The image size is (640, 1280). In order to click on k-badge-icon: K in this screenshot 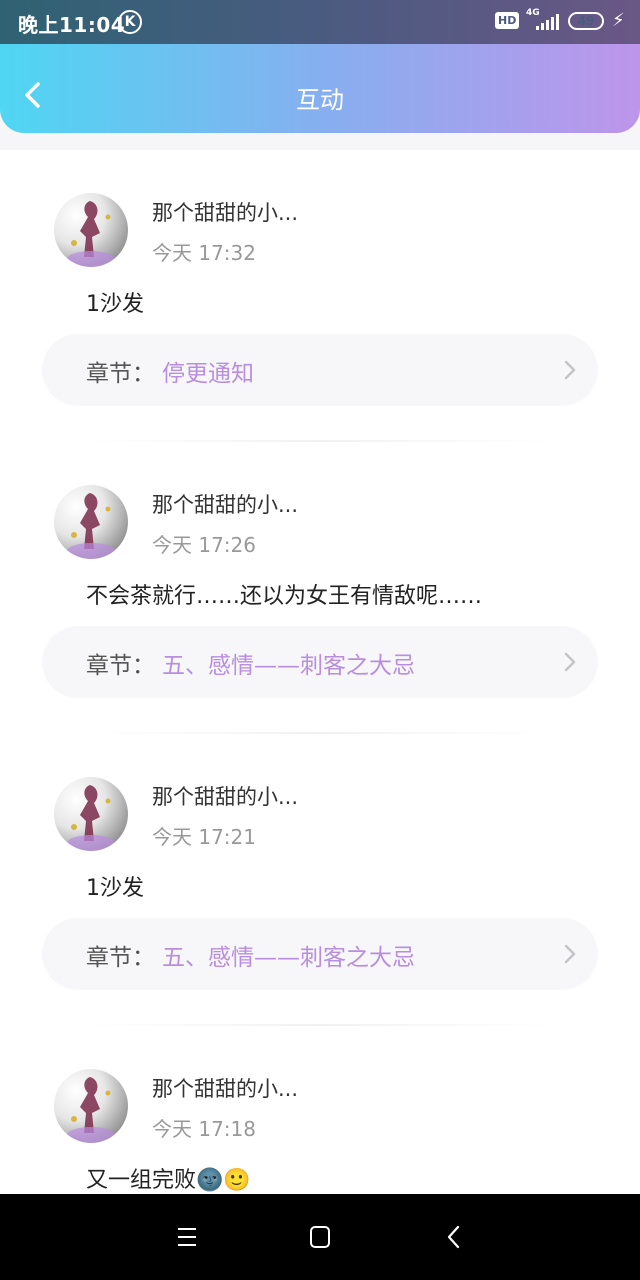, I will do `click(130, 22)`.